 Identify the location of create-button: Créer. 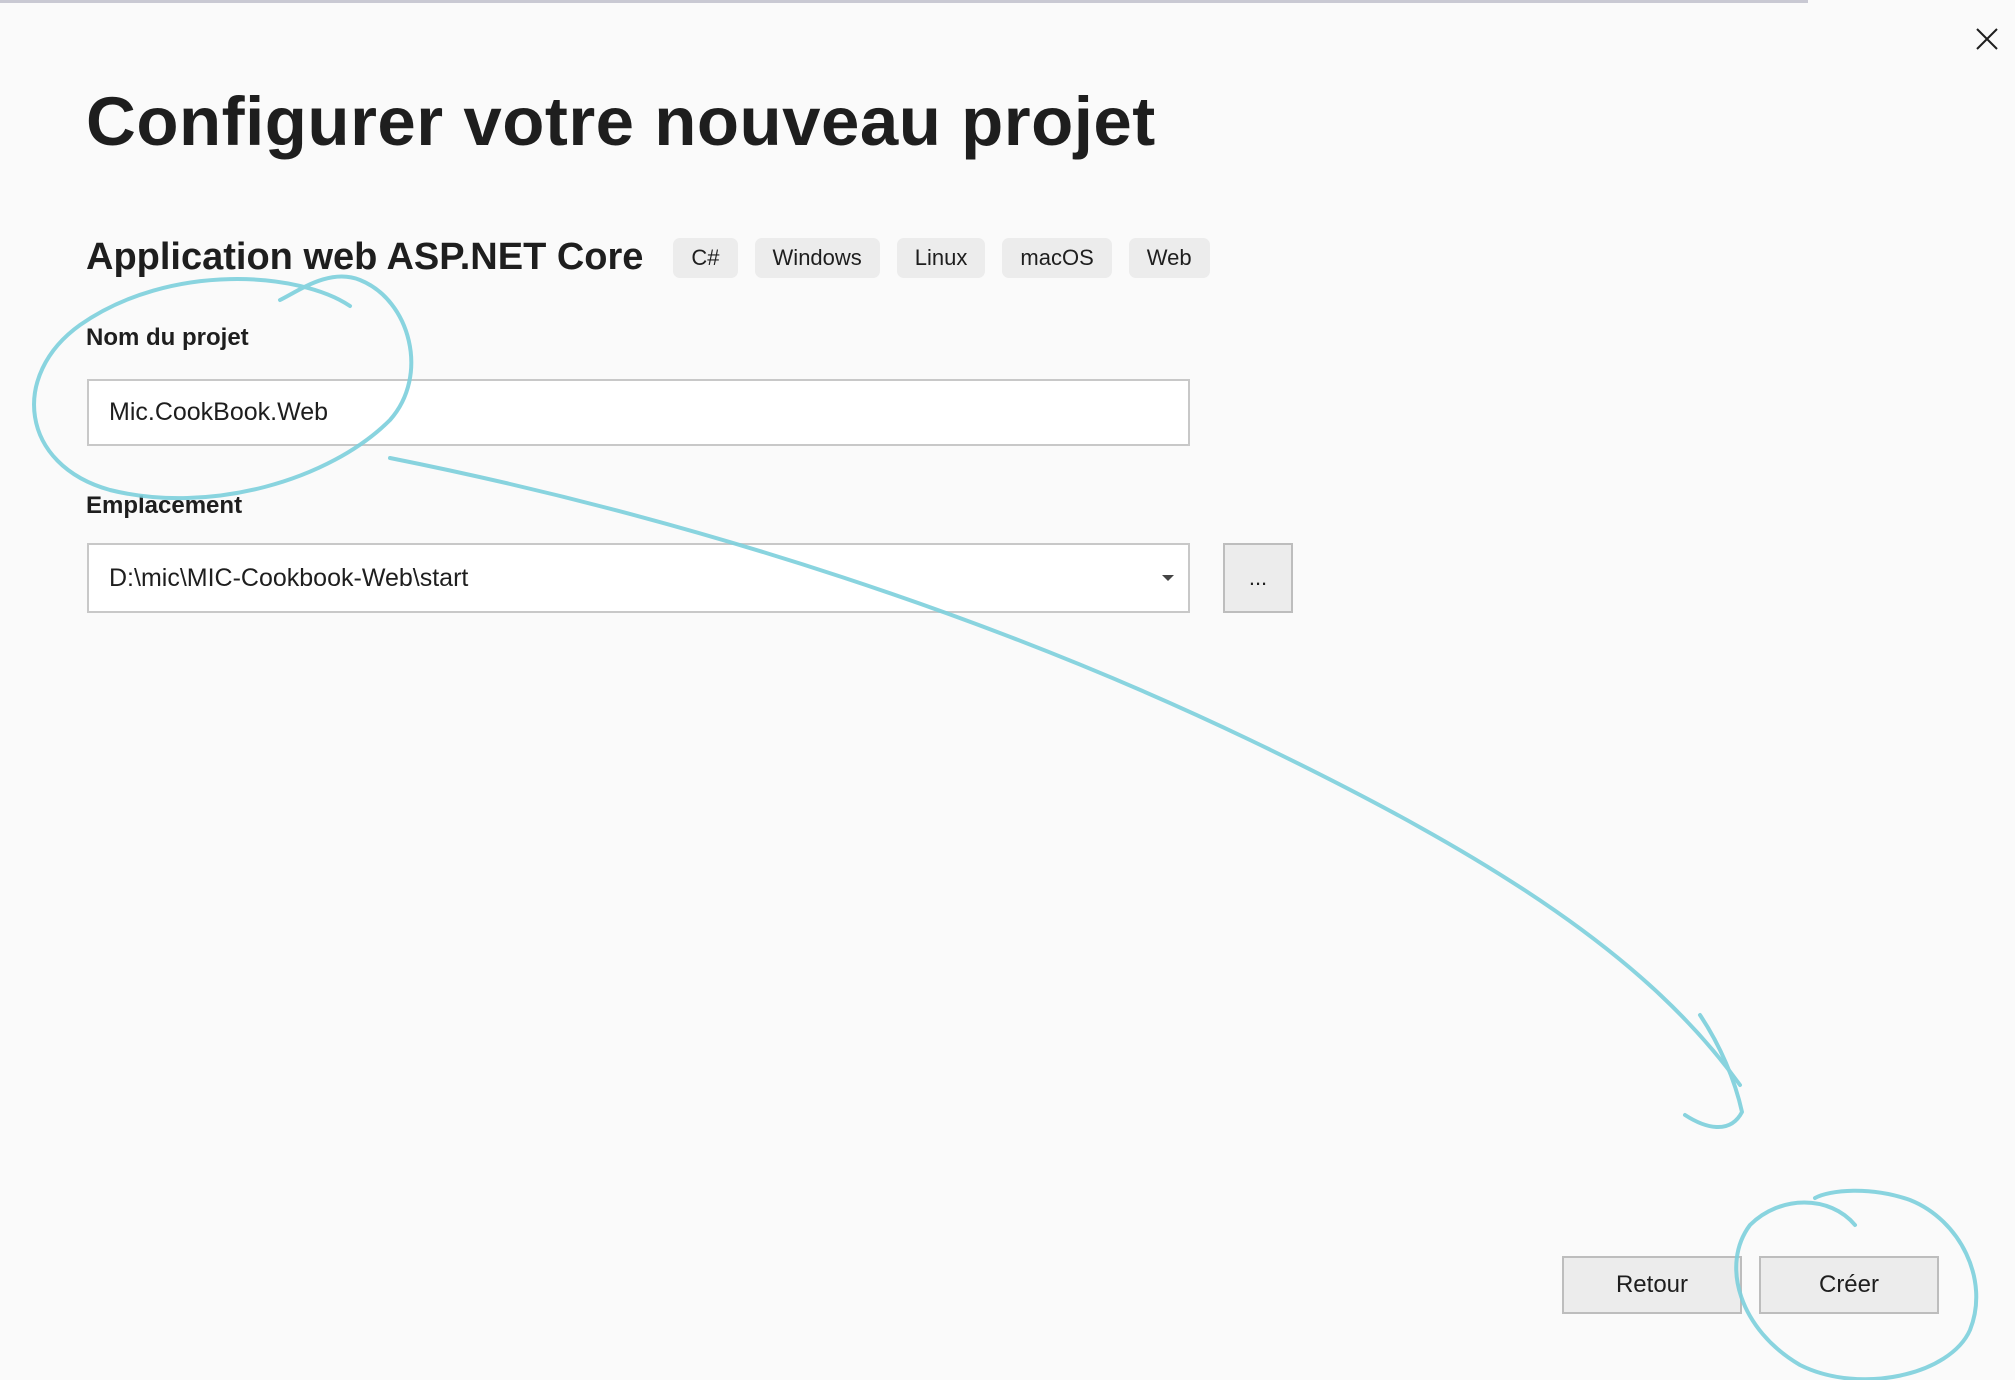
(1849, 1285).